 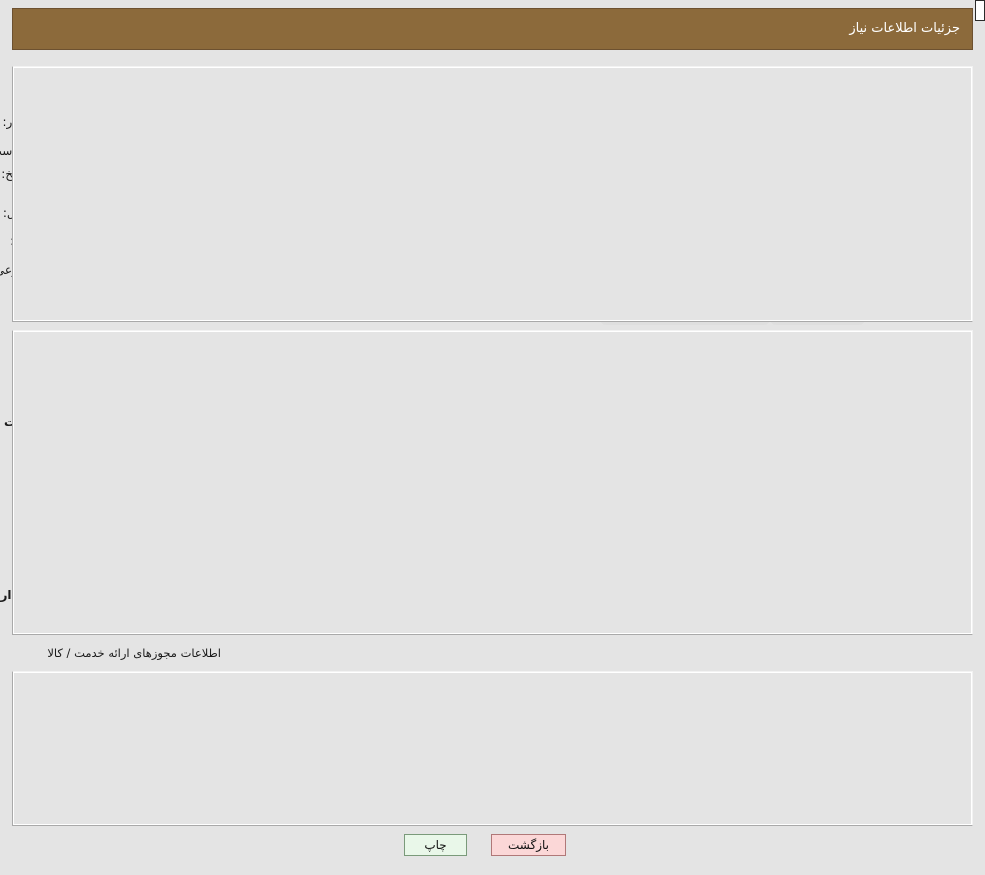 I want to click on page-title: جزئیات اطلاعات نیاز, so click(x=904, y=28).